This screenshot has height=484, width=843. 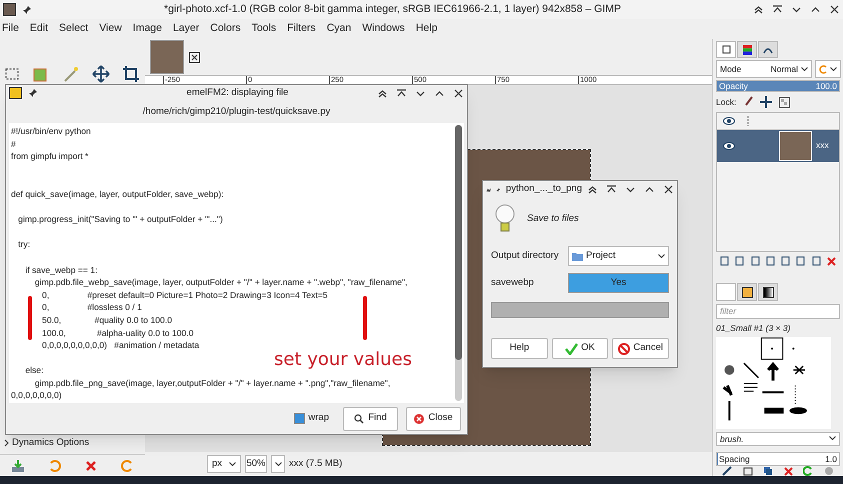 I want to click on zoom-field: 50%, so click(x=256, y=464).